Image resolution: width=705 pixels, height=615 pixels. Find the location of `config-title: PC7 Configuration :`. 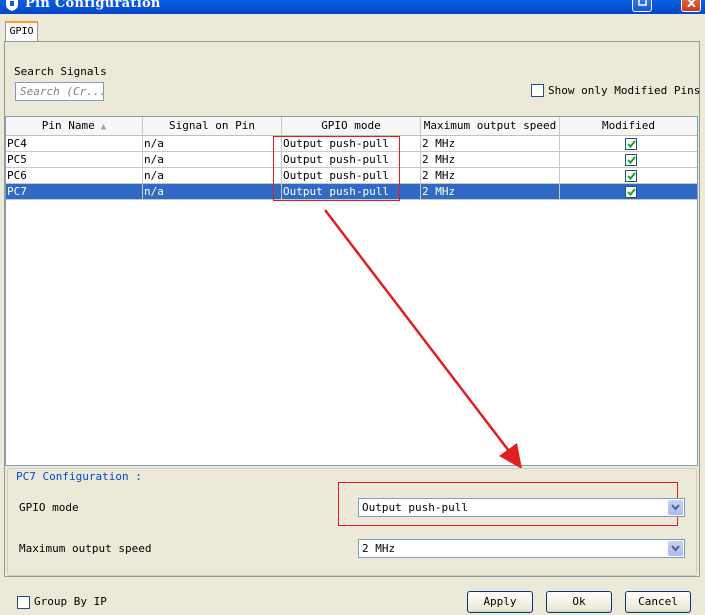

config-title: PC7 Configuration : is located at coordinates (79, 476).